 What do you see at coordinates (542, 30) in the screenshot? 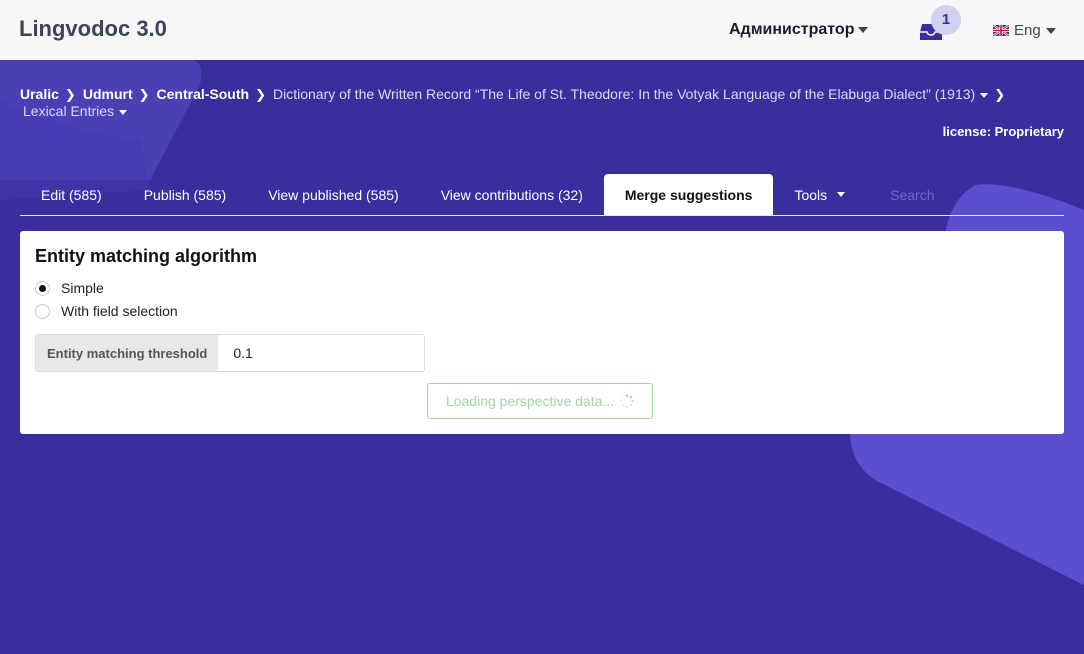
I see `top-bar: Lingvodoc 3.0 Администратор 1 Eng` at bounding box center [542, 30].